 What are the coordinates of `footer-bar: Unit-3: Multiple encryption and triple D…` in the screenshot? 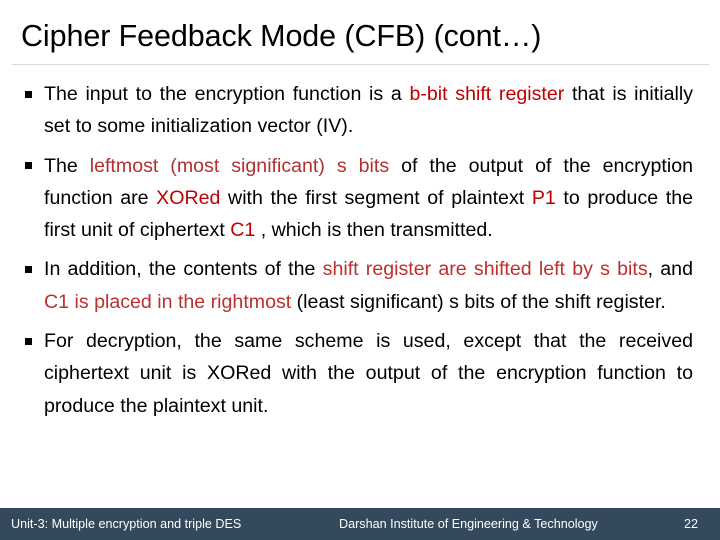 It's located at (360, 524).